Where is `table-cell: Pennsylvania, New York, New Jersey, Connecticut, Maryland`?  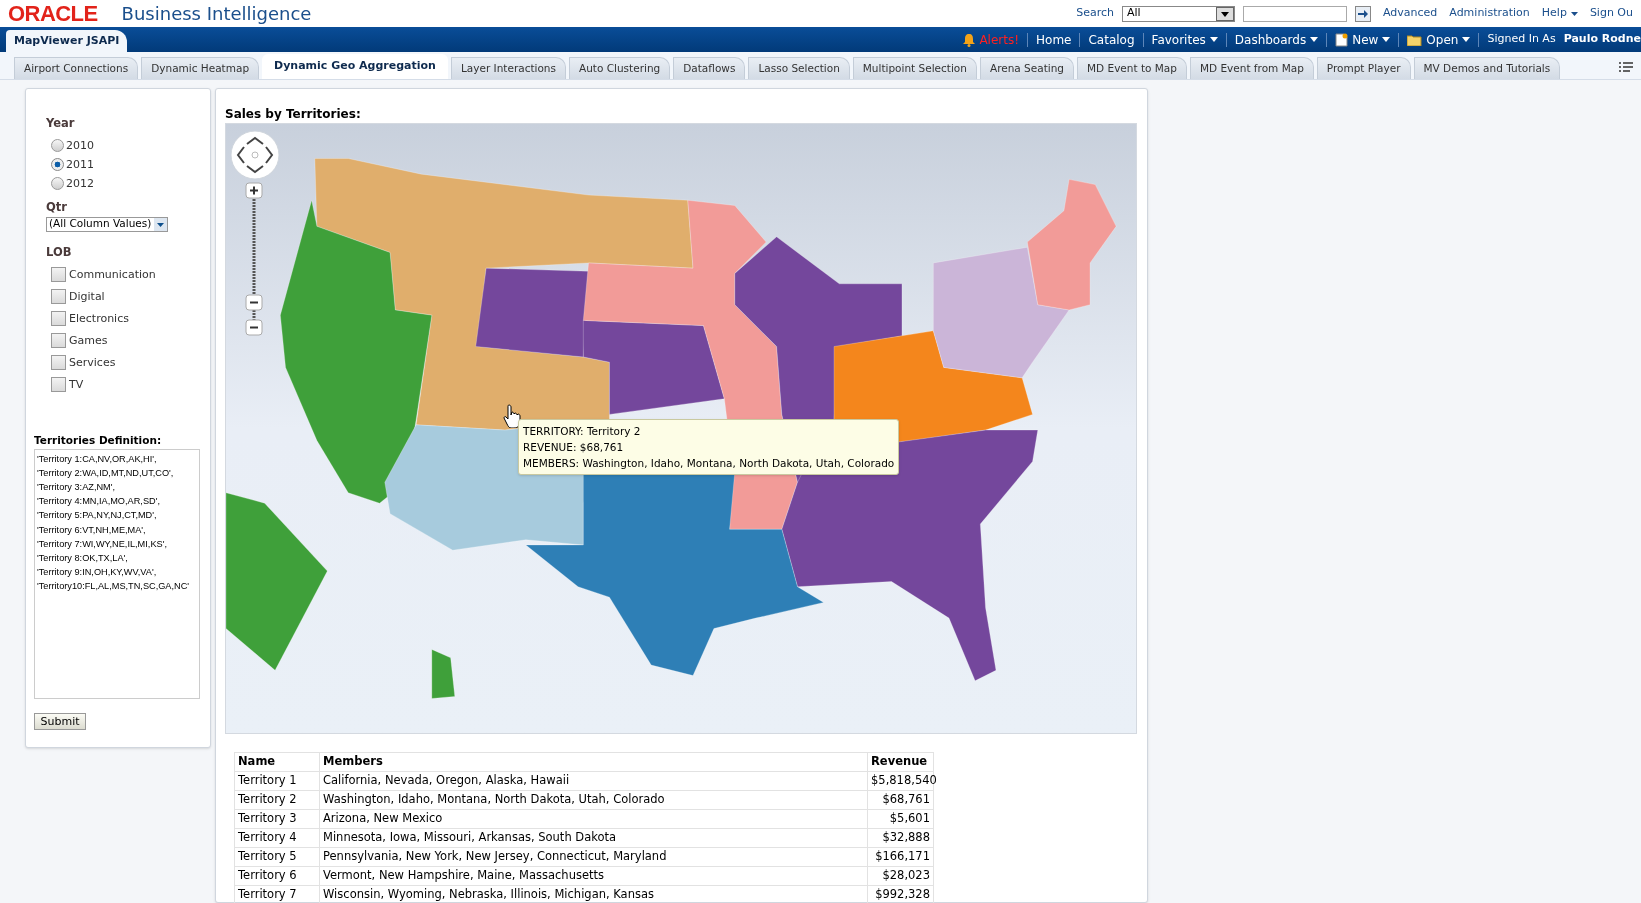 table-cell: Pennsylvania, New York, New Jersey, Connecticut, Maryland is located at coordinates (593, 857).